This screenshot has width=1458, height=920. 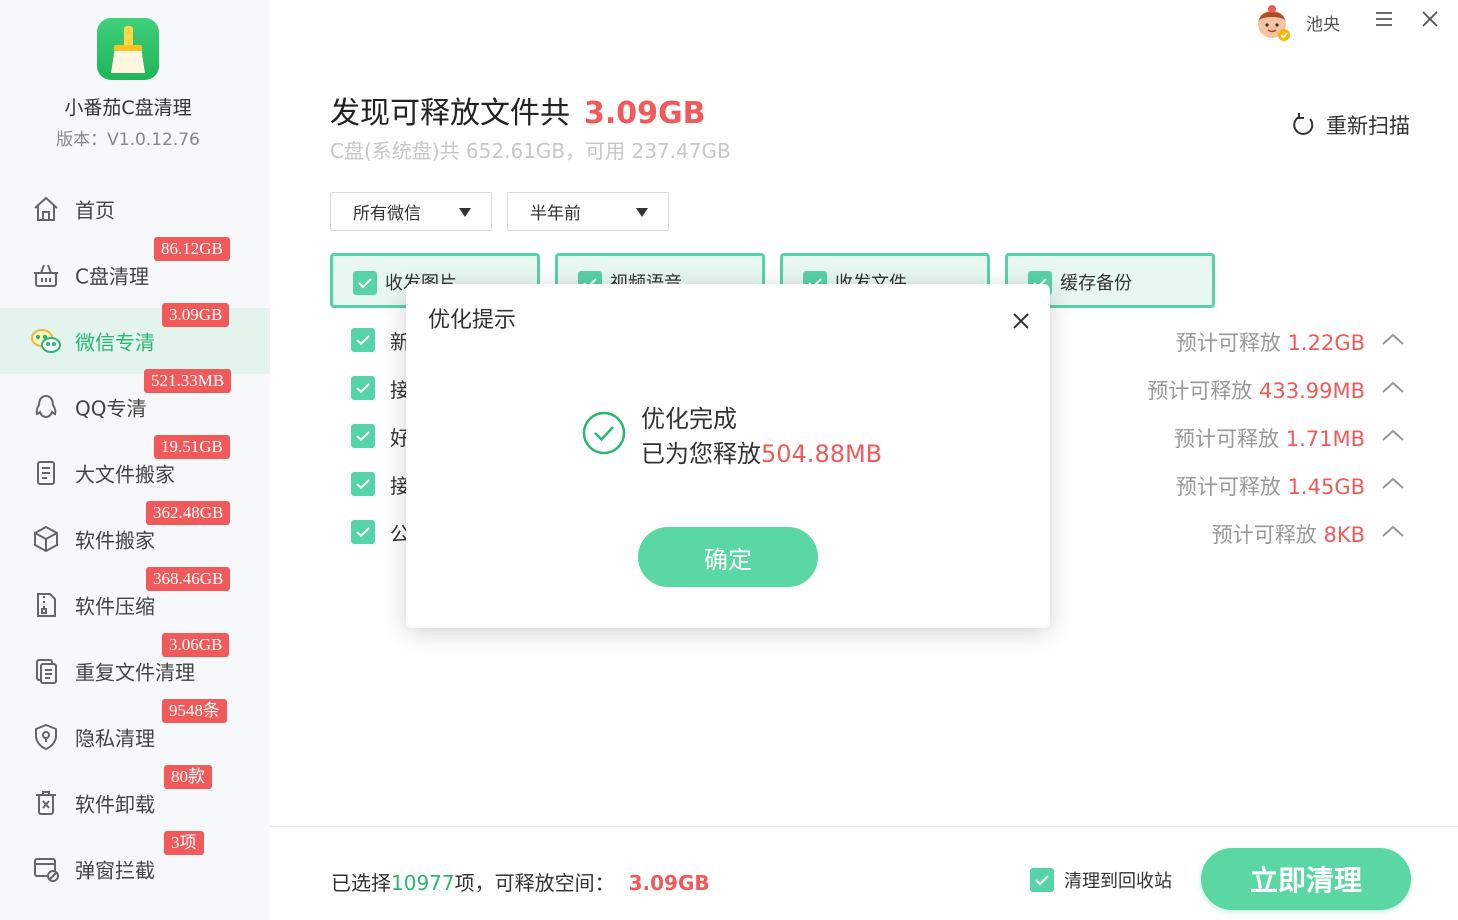 What do you see at coordinates (192, 249) in the screenshot?
I see `status-badge: 86.12GB` at bounding box center [192, 249].